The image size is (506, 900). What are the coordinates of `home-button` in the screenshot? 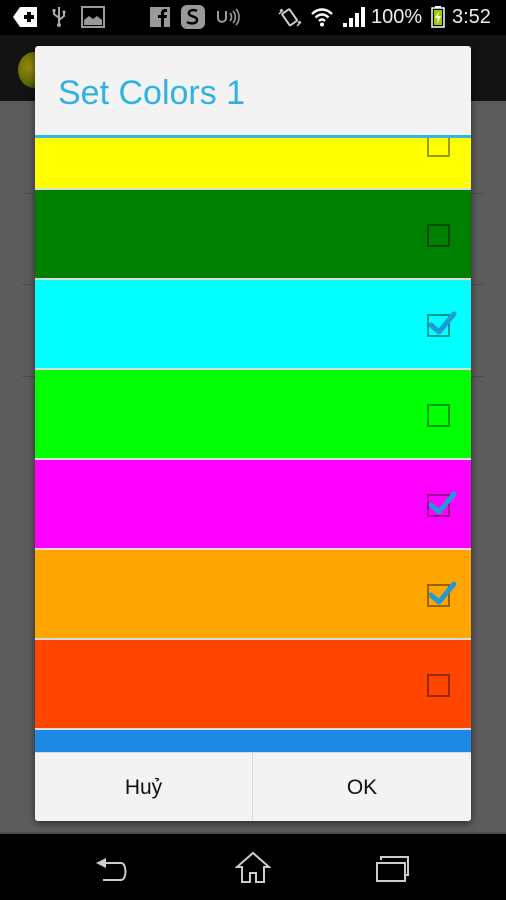 It's located at (253, 868).